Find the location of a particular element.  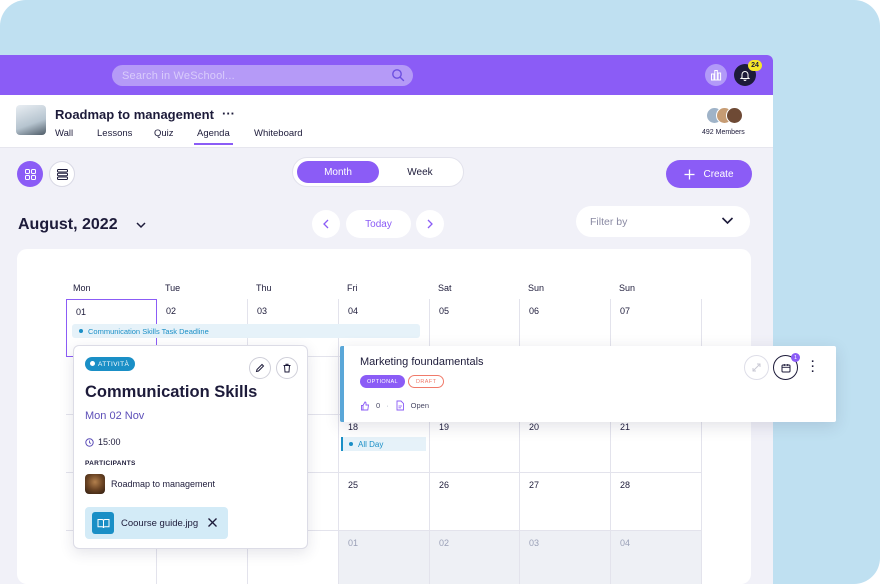

day-number: 25 is located at coordinates (353, 485).